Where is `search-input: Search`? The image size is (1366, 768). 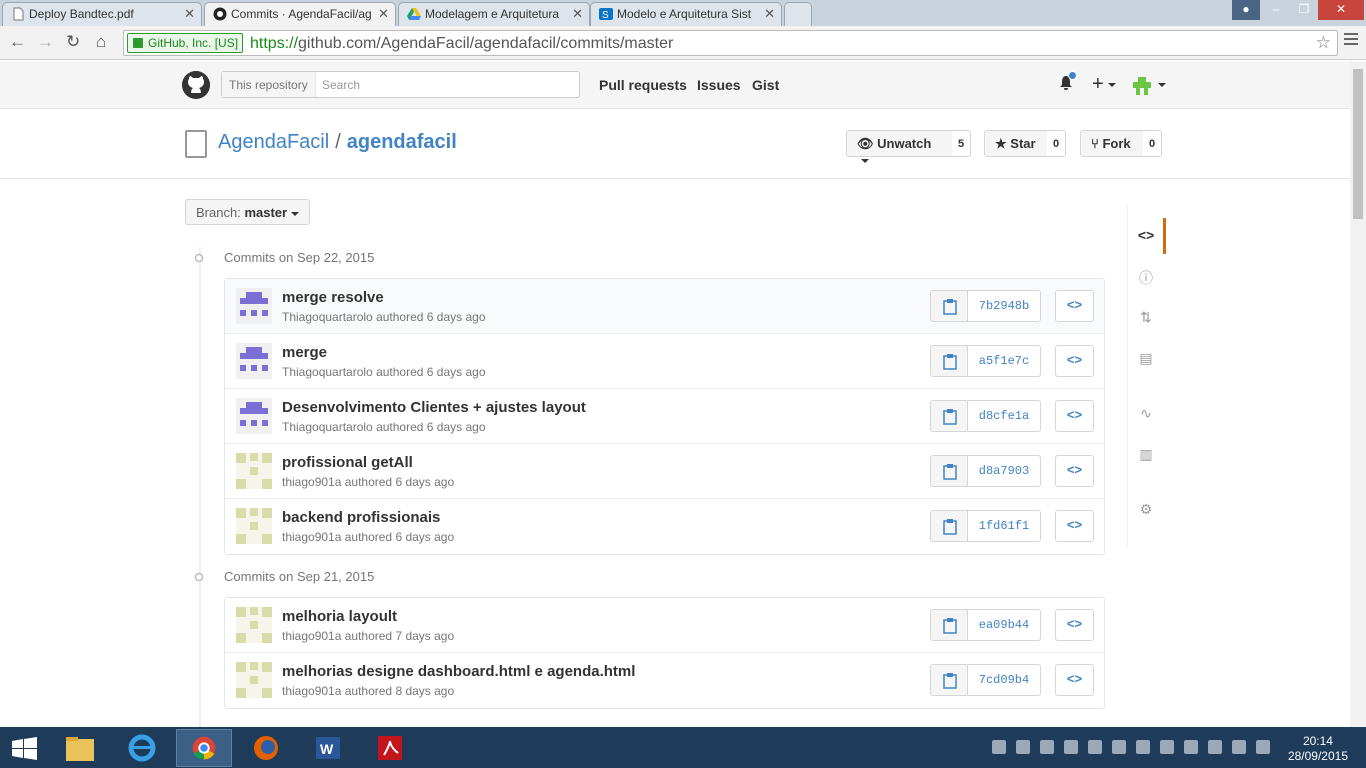 search-input: Search is located at coordinates (341, 85).